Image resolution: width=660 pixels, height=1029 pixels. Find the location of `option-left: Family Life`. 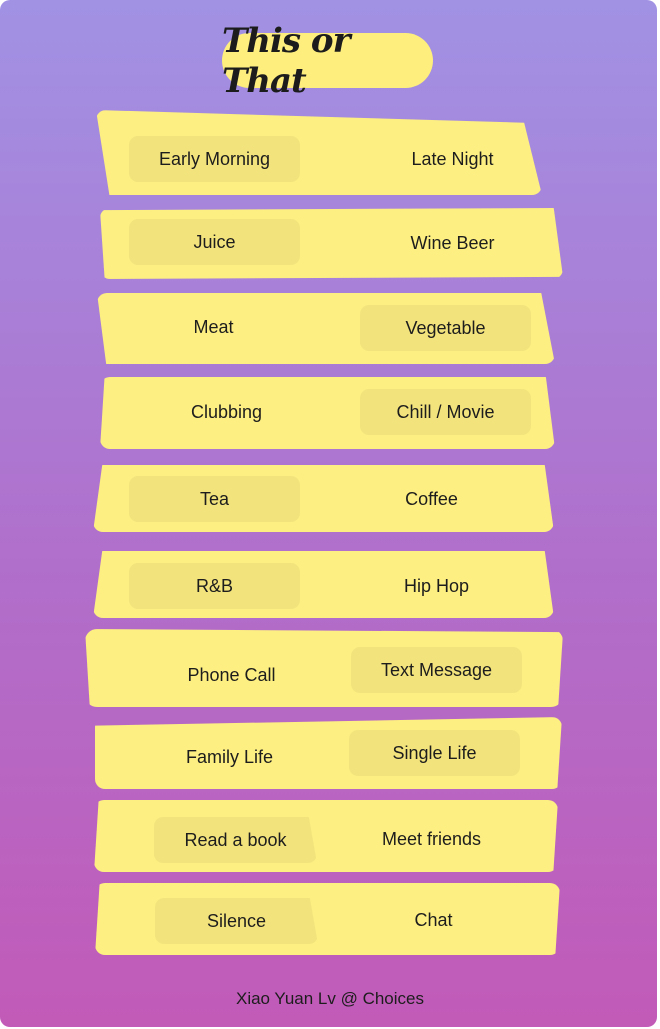

option-left: Family Life is located at coordinates (229, 757).